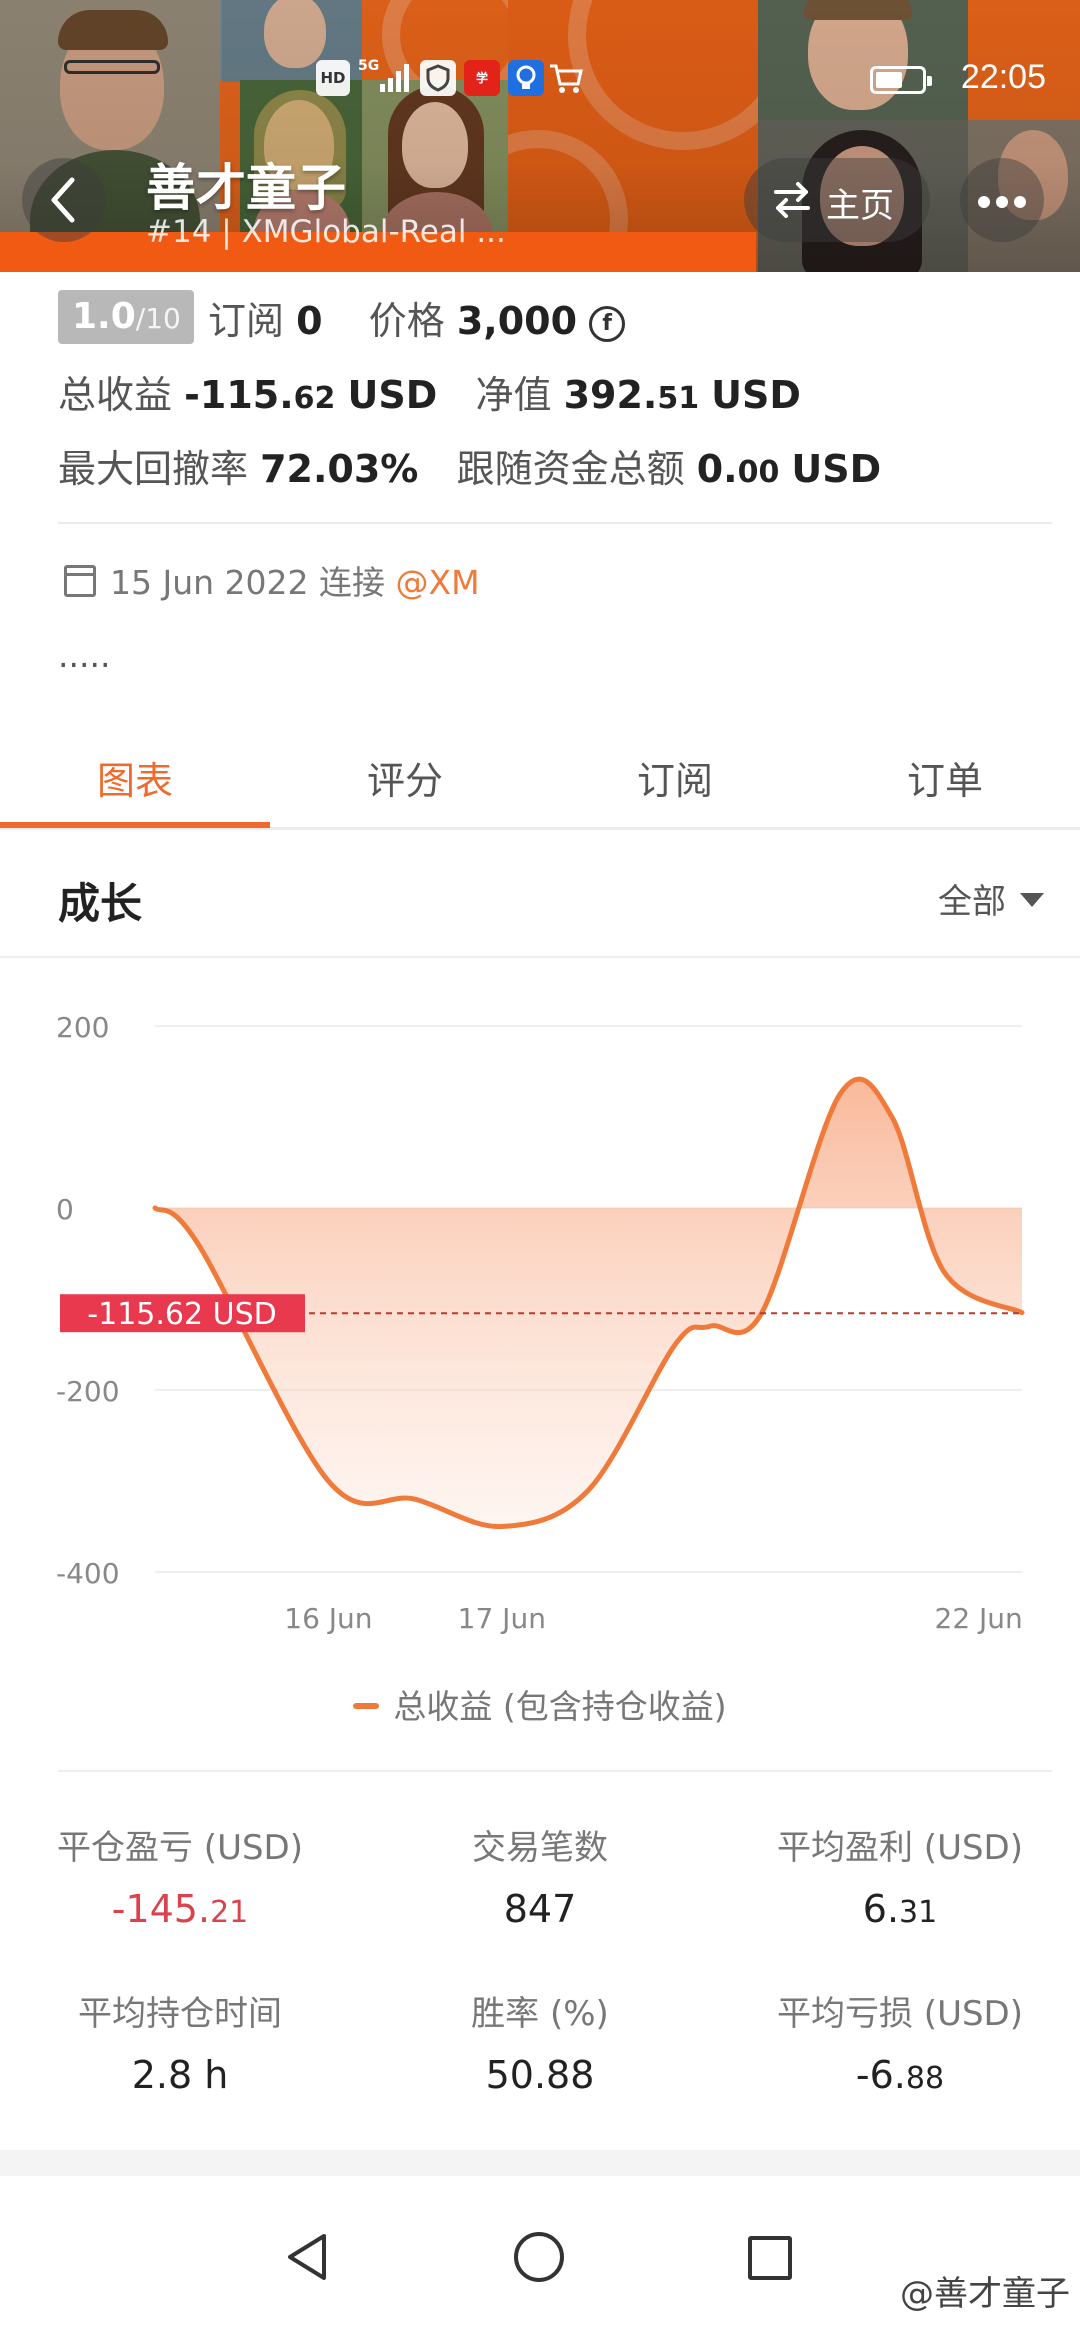 The width and height of the screenshot is (1080, 2340). Describe the element at coordinates (570, 469) in the screenshot. I see `follow-funds-label: 跟随资金总额` at that location.